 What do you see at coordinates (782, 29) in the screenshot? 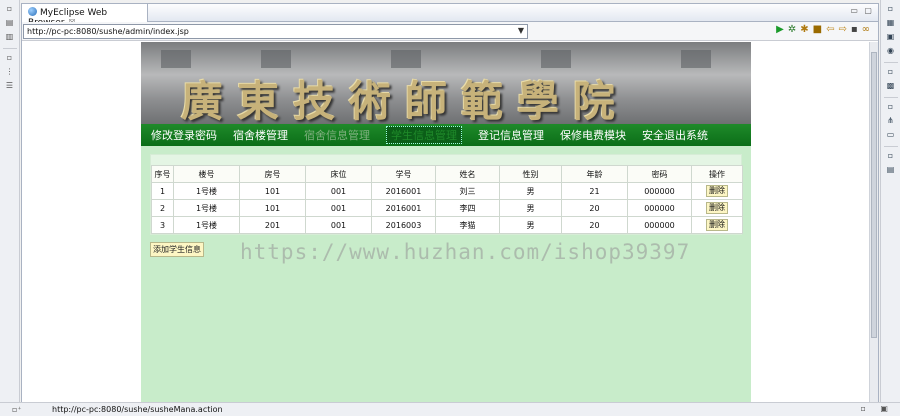
I see `go-icon: ▶` at bounding box center [782, 29].